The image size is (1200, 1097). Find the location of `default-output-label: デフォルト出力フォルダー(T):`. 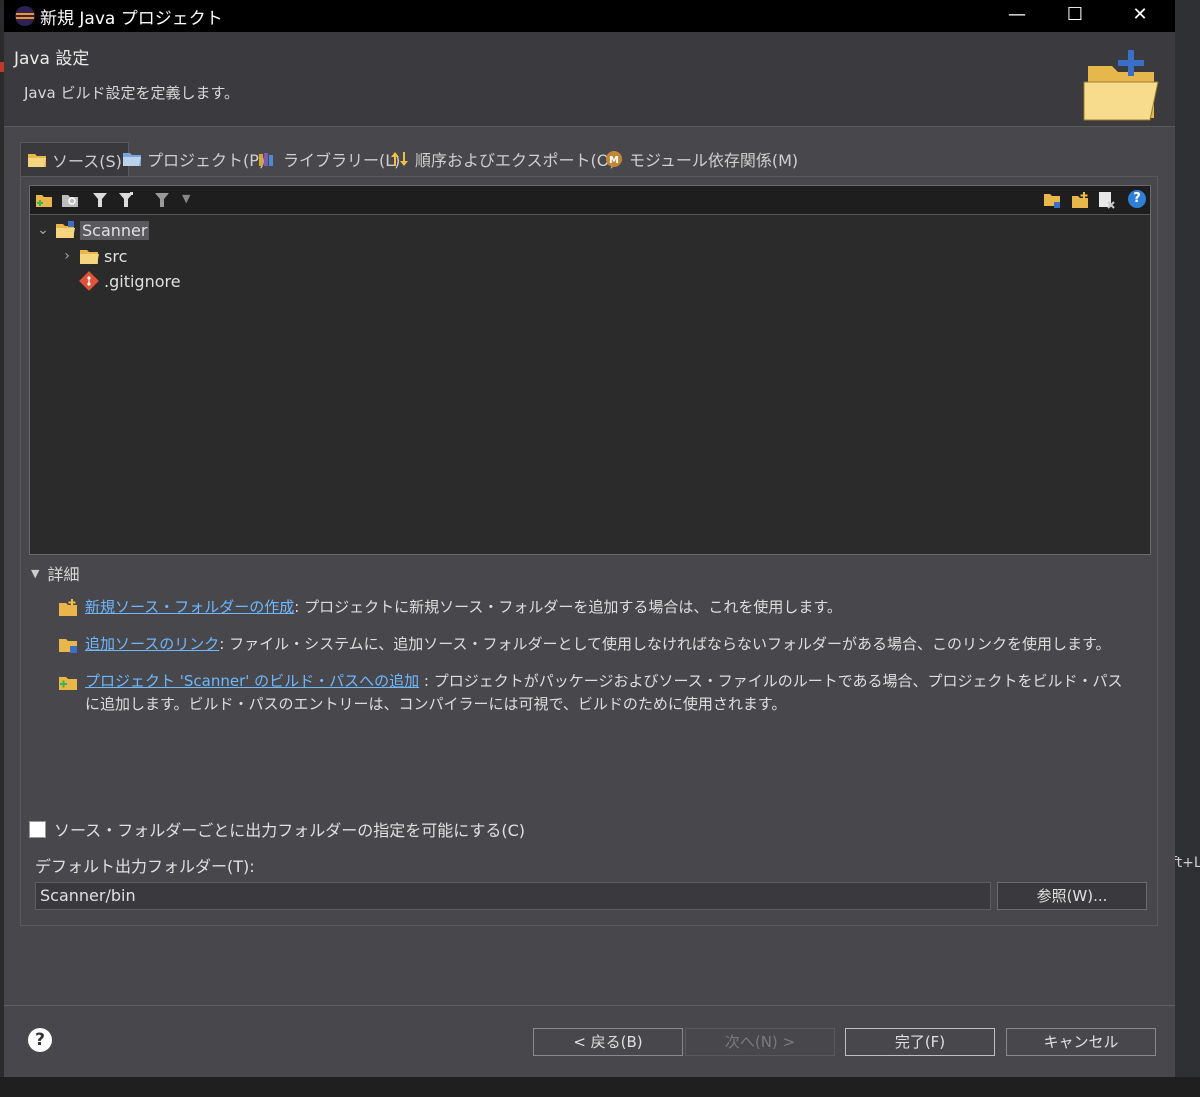

default-output-label: デフォルト出力フォルダー(T): is located at coordinates (145, 866).